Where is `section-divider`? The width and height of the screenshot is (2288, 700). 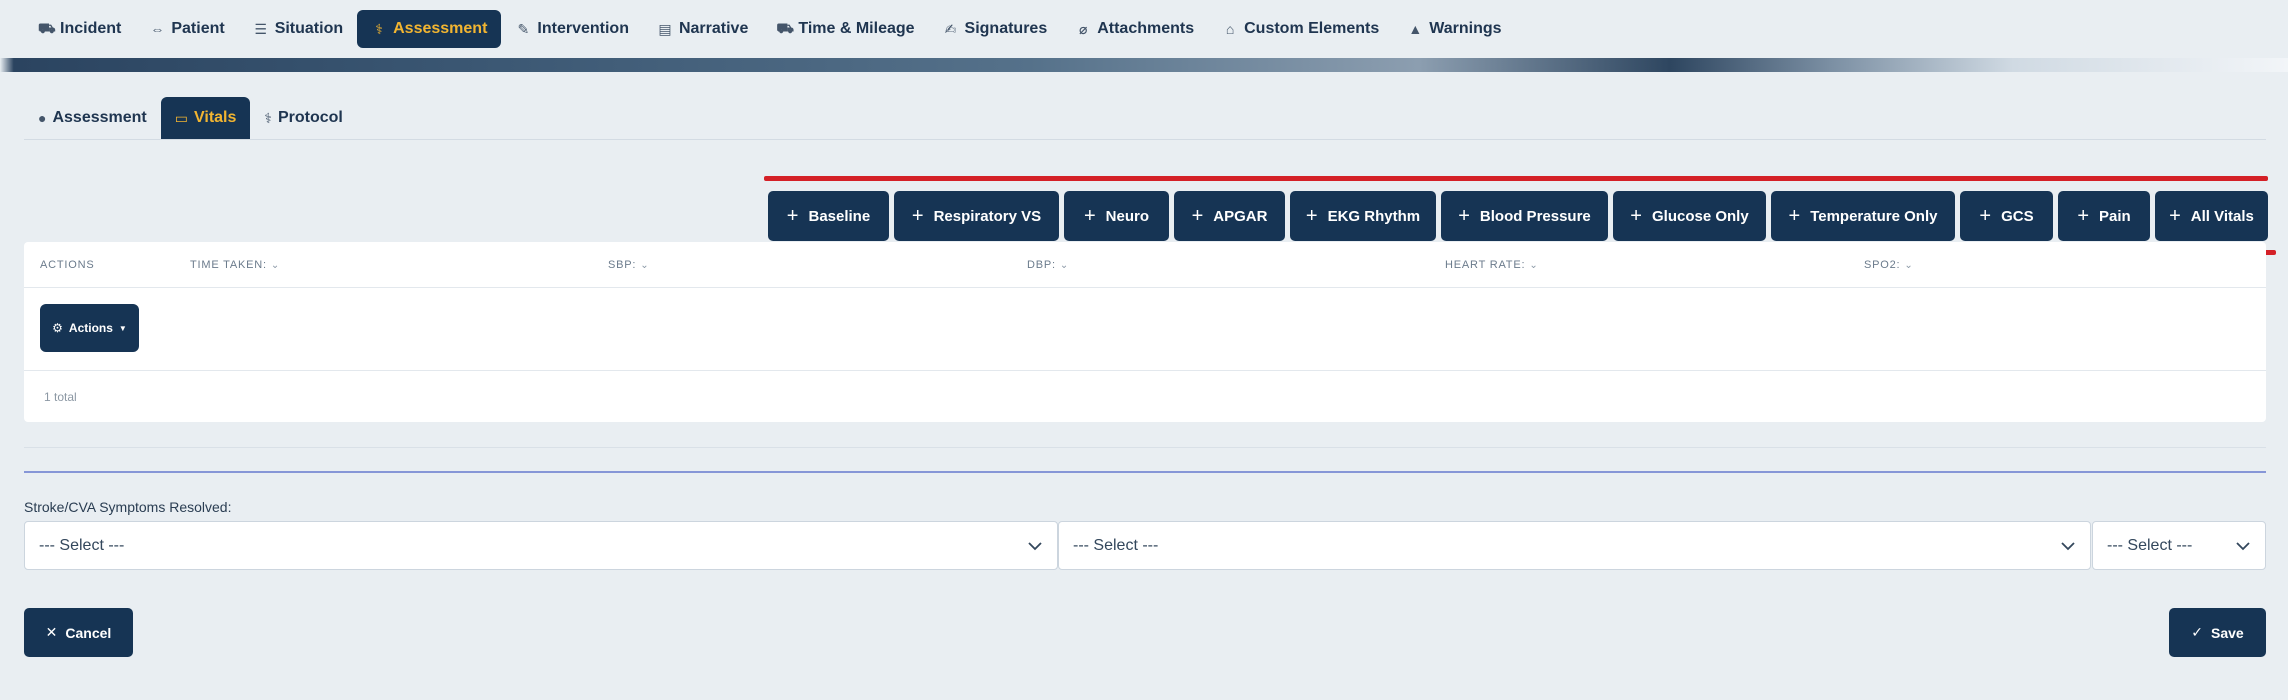 section-divider is located at coordinates (1145, 472).